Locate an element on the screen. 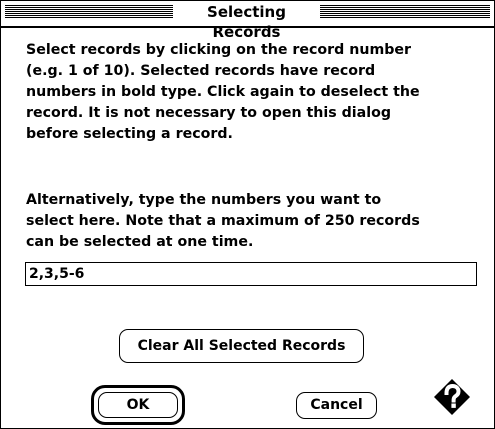  clear-all-selected-records-button: Clear All Selected Records is located at coordinates (241, 346).